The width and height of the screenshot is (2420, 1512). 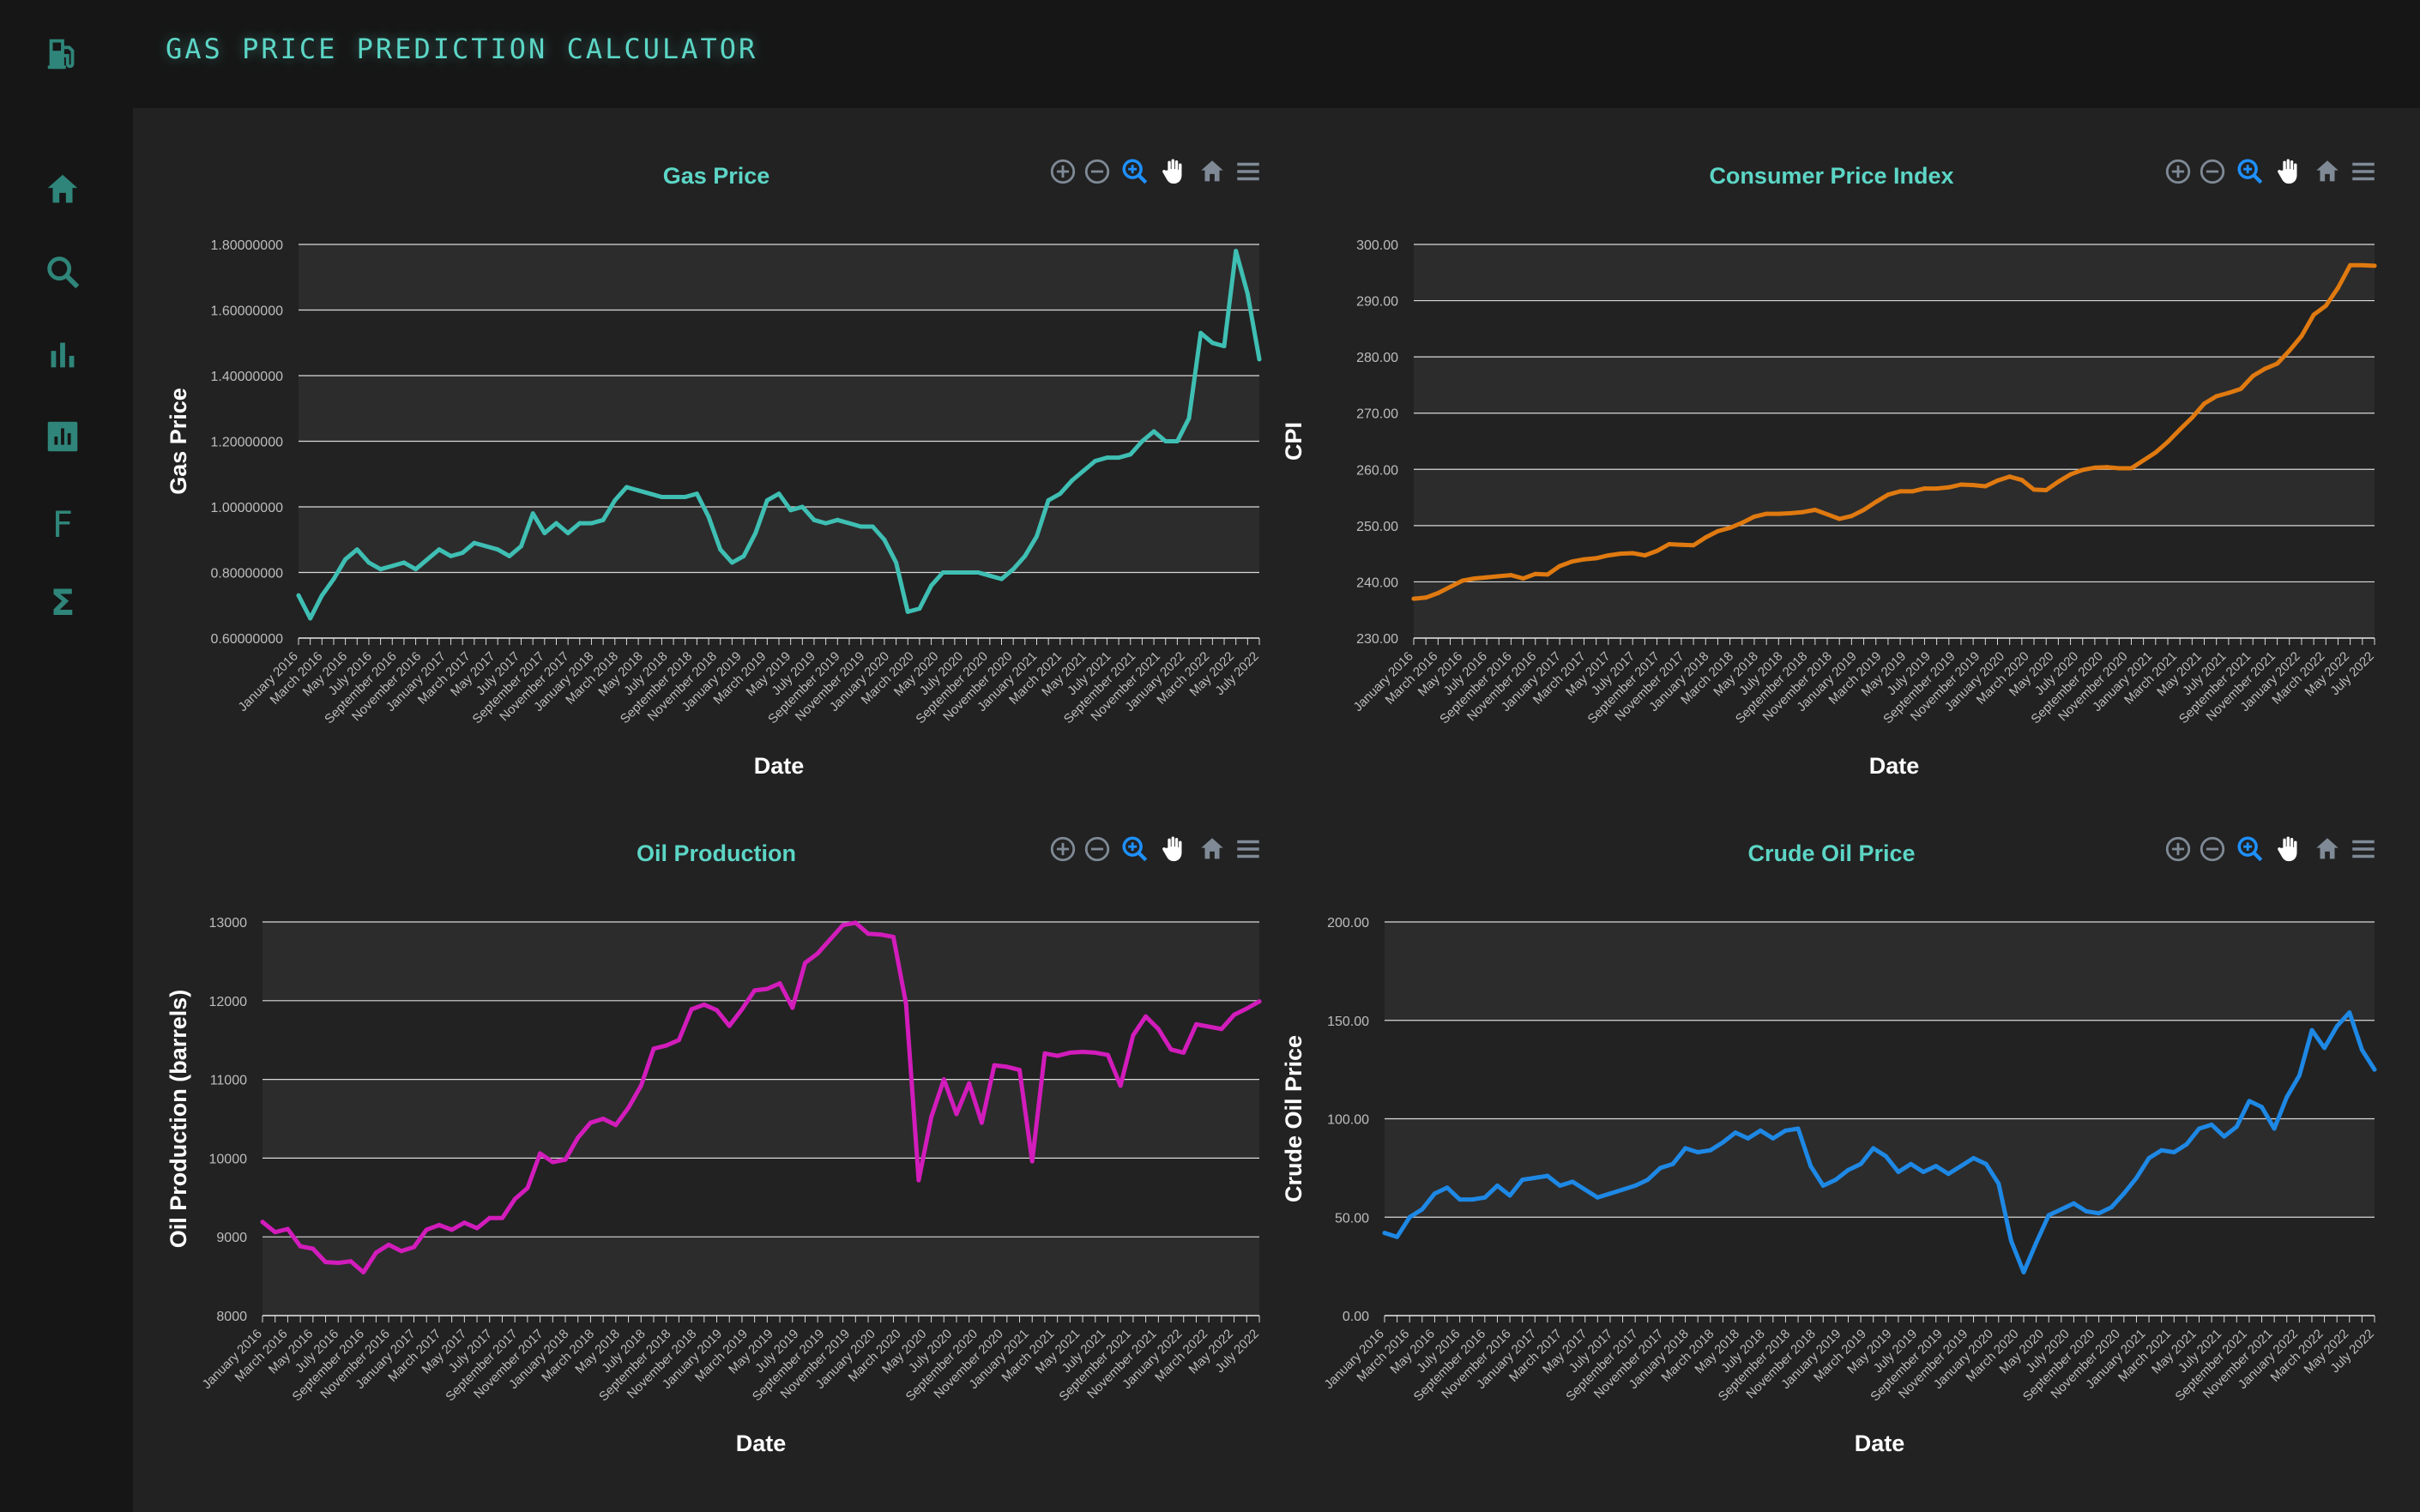 I want to click on y-axis-label: CPI, so click(x=1294, y=441).